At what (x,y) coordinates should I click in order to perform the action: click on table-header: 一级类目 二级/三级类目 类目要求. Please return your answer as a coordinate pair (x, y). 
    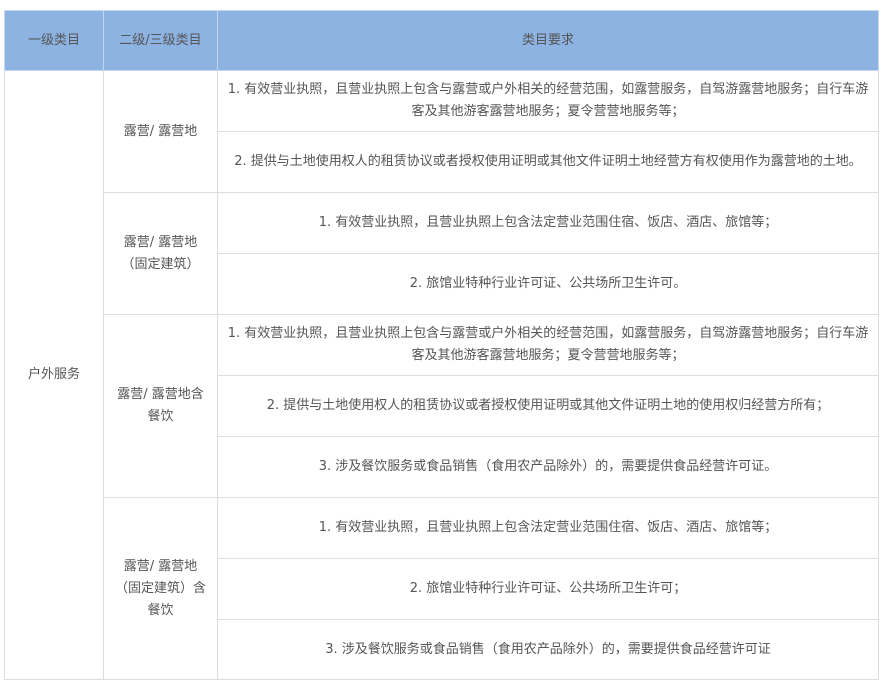
    Looking at the image, I should click on (441, 40).